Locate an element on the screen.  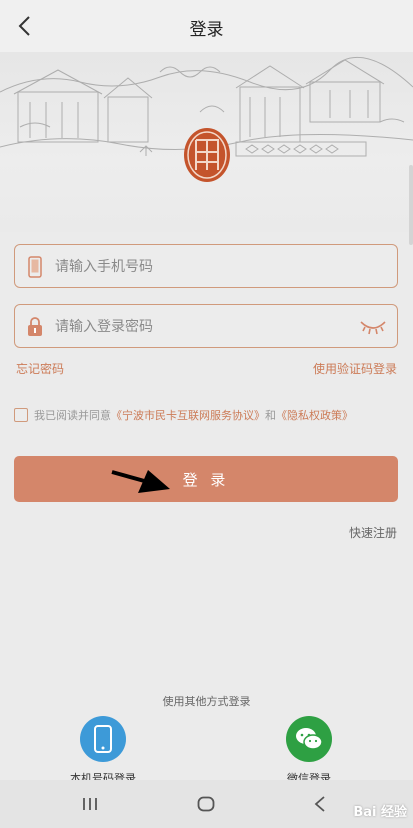
agreement-row: 我已阅读并同意 《宁波市民卡互联网服务协议》 和 《隐私权政策》 is located at coordinates (183, 415).